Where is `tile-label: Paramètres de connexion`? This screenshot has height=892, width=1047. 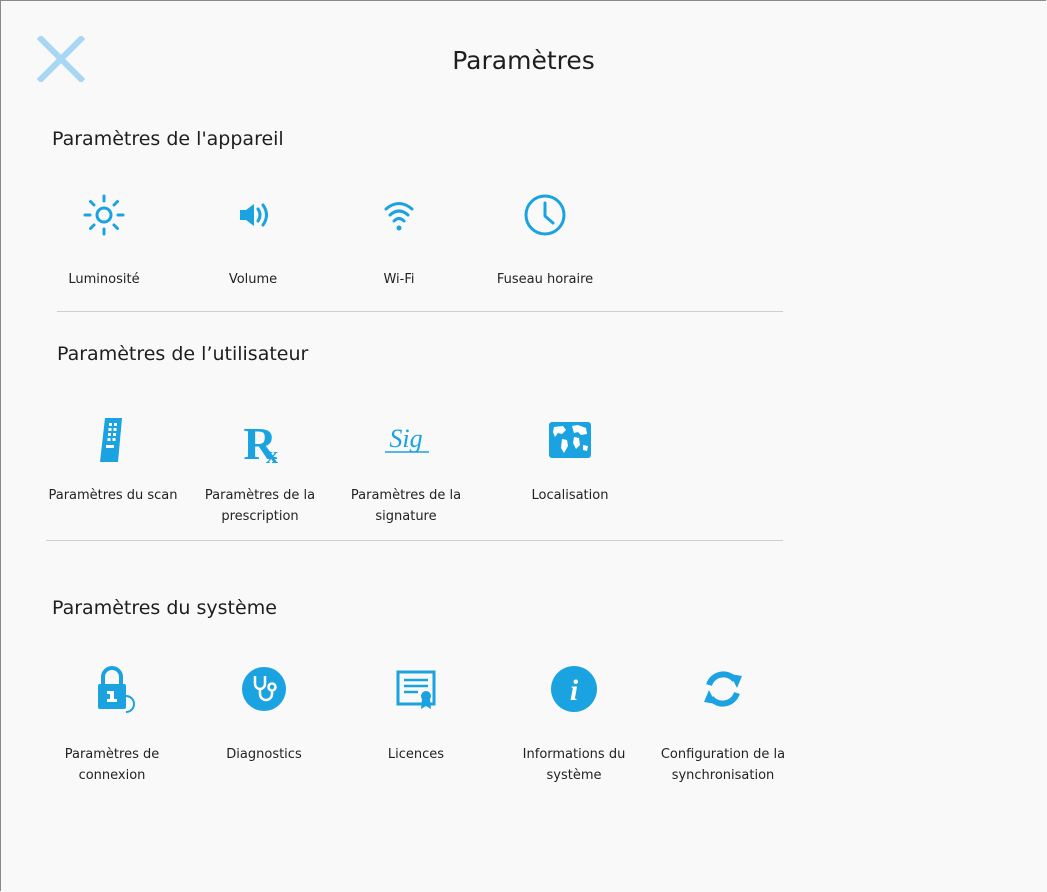 tile-label: Paramètres de connexion is located at coordinates (112, 765).